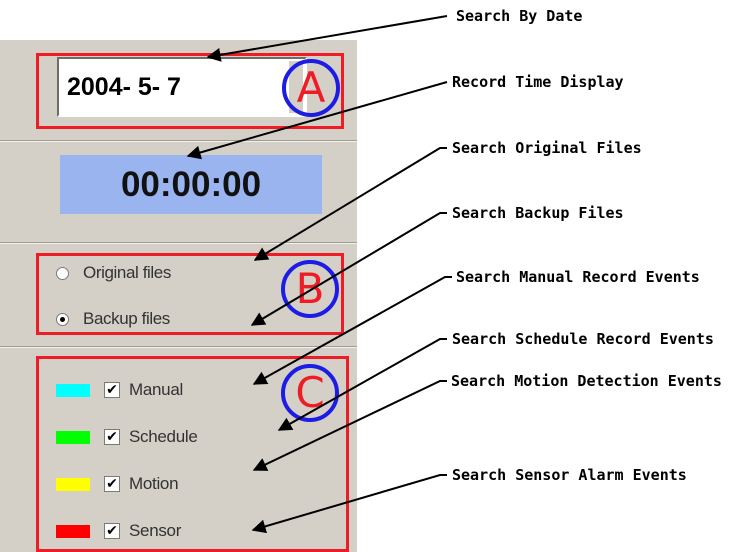 This screenshot has height=552, width=756. What do you see at coordinates (547, 148) in the screenshot?
I see `callout-original-files: Search Original Files` at bounding box center [547, 148].